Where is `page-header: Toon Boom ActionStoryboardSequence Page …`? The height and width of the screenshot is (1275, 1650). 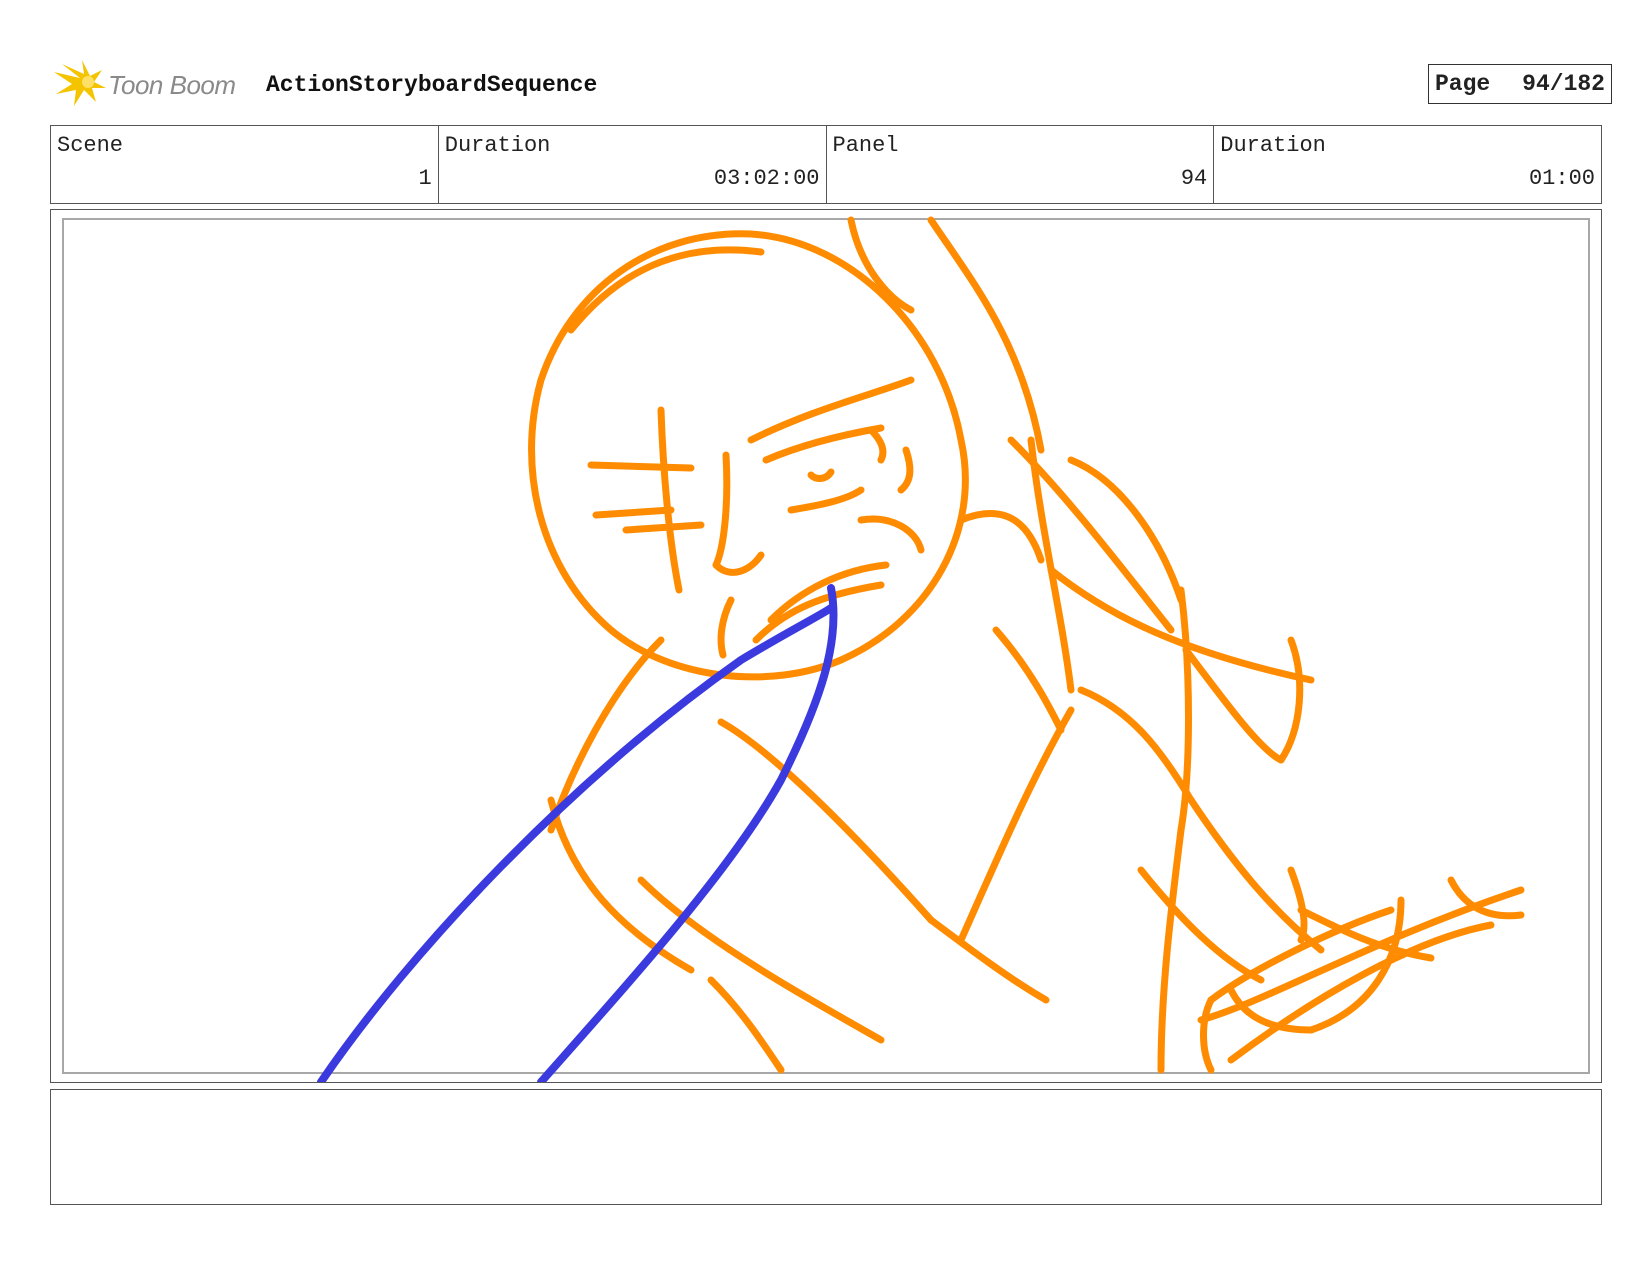 page-header: Toon Boom ActionStoryboardSequence Page … is located at coordinates (832, 83).